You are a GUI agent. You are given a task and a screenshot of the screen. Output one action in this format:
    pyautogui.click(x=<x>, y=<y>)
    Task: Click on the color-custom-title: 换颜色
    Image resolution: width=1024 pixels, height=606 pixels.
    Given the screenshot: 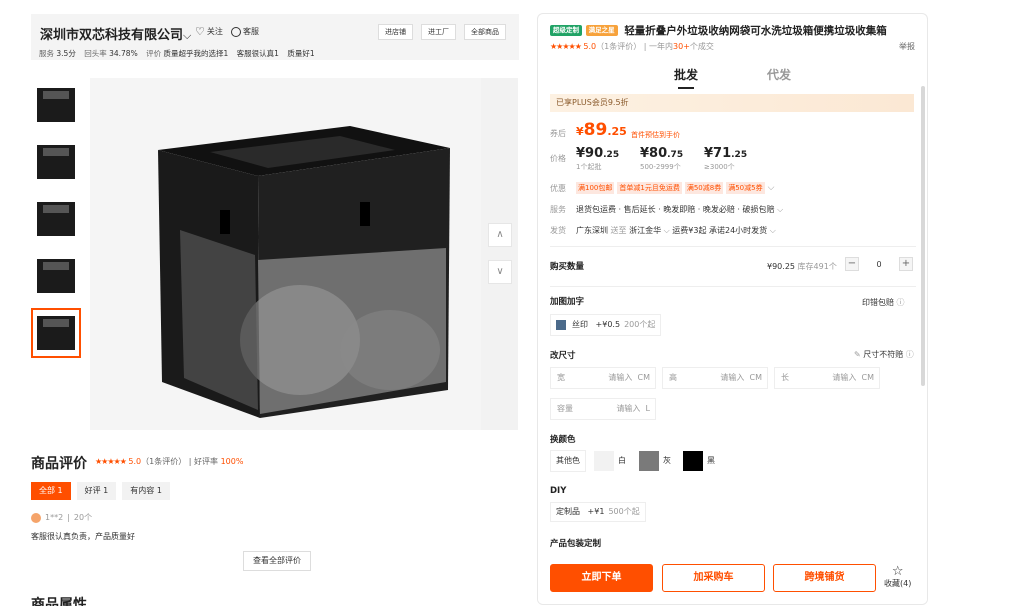 What is the action you would take?
    pyautogui.click(x=563, y=440)
    